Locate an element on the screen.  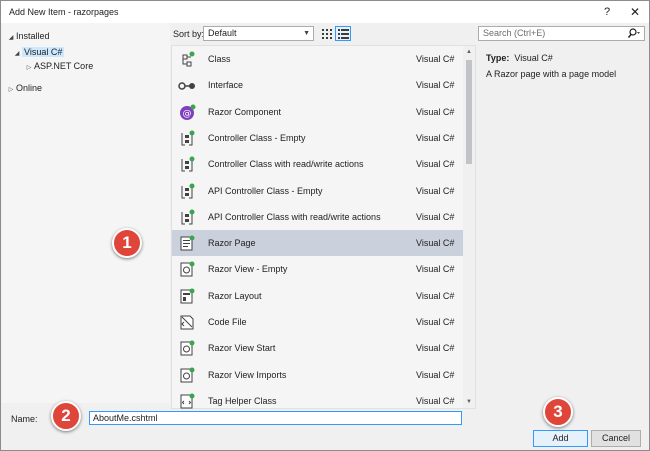
tree-node-installed: ◢ Installed is located at coordinates (28, 36).